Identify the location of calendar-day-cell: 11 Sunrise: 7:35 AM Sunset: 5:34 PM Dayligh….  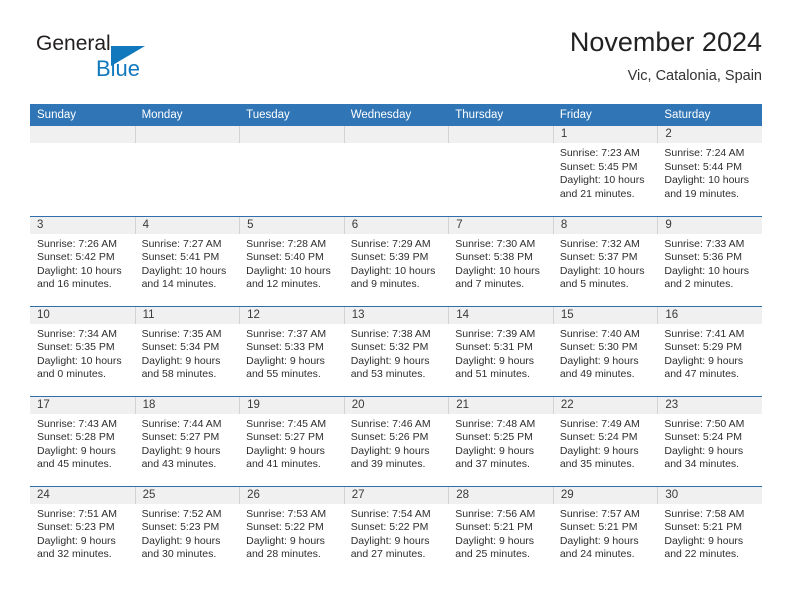
(187, 350).